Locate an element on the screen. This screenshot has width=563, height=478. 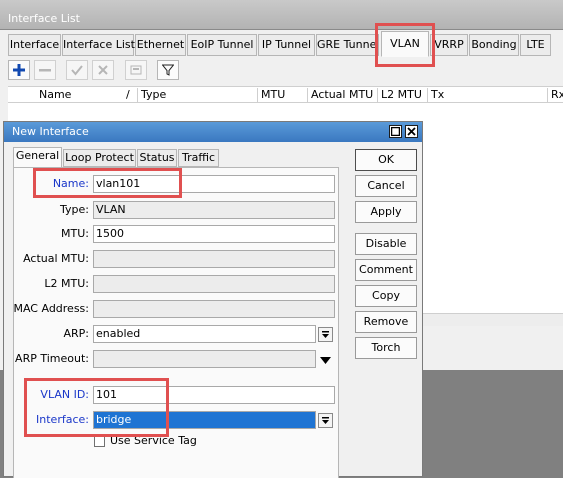
interface-dropdown-button is located at coordinates (325, 420).